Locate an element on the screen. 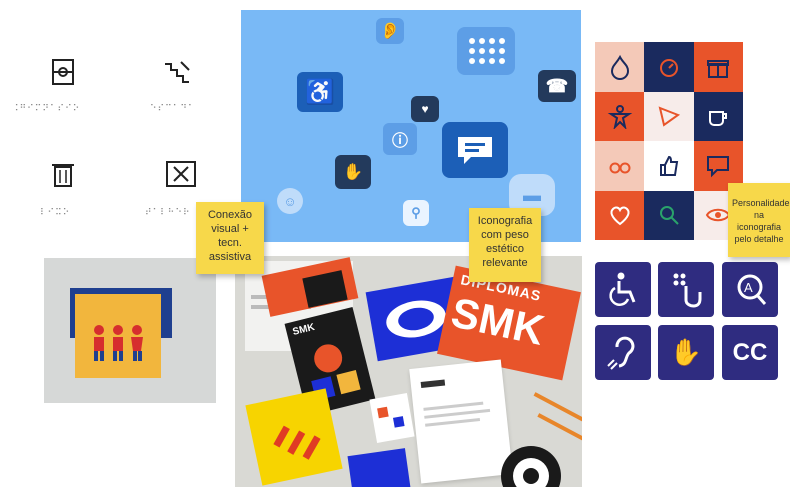  blind-person-icon: ⚲ is located at coordinates (416, 213).